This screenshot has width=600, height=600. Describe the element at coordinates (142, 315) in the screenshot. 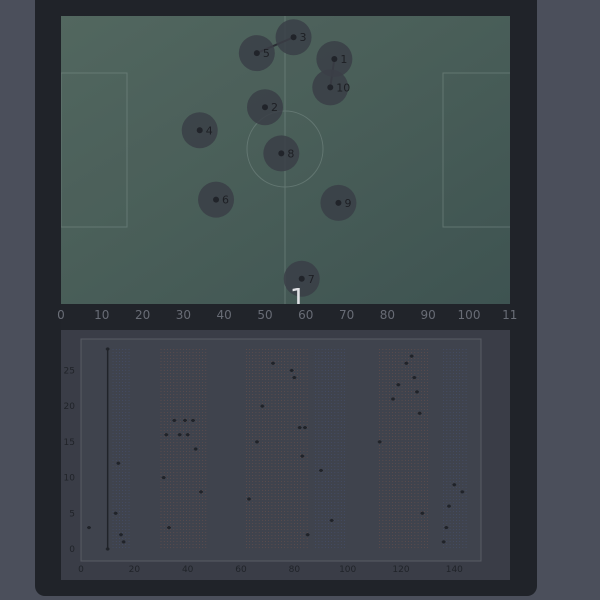

I see `pitch-x-tick: 20` at that location.